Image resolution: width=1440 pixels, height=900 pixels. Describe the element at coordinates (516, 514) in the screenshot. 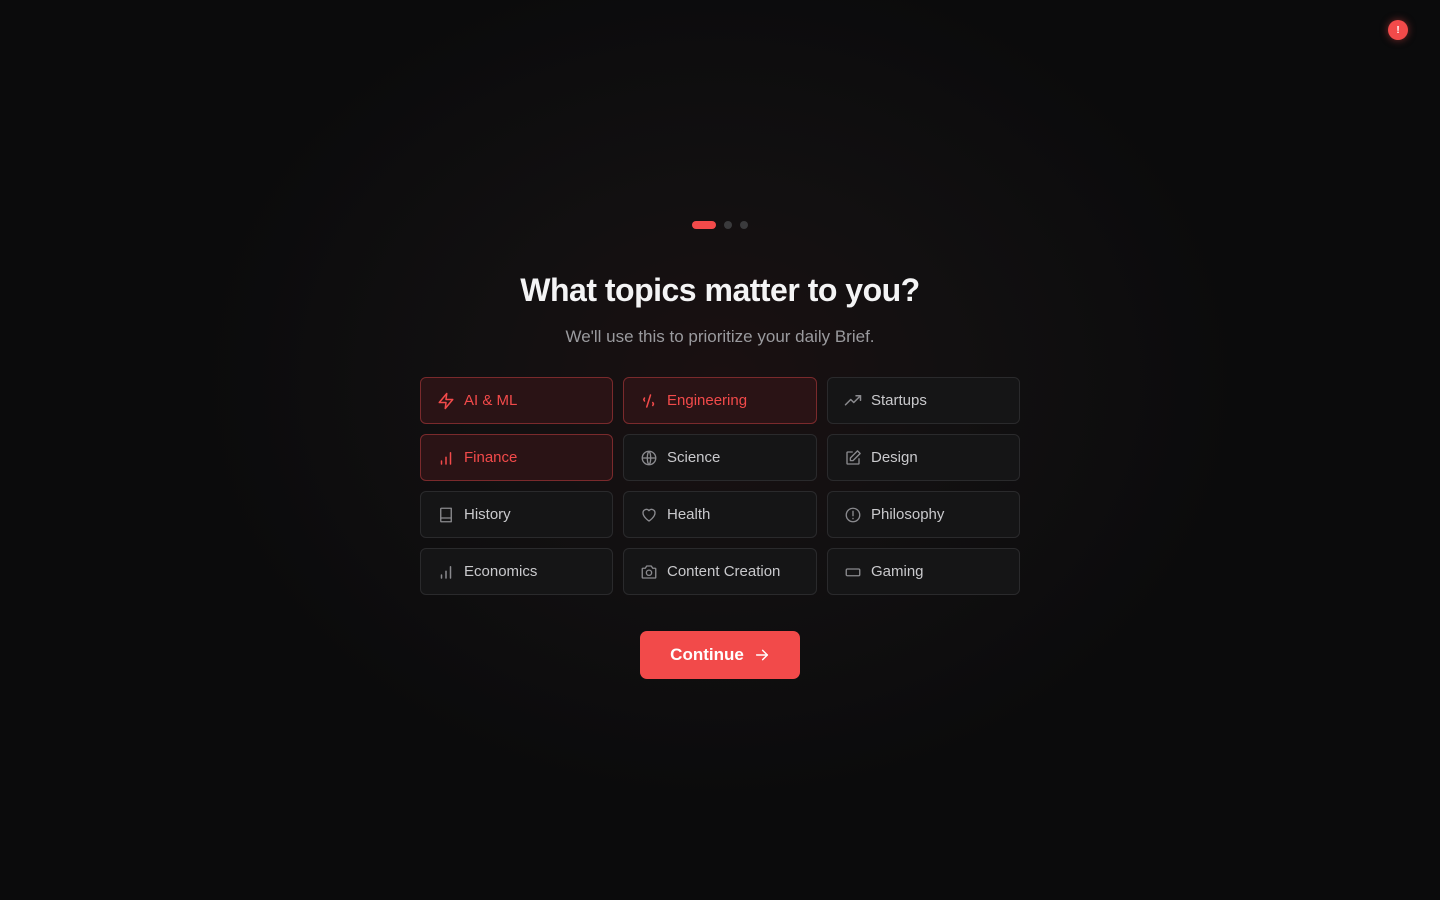

I see `topic-history: History` at that location.